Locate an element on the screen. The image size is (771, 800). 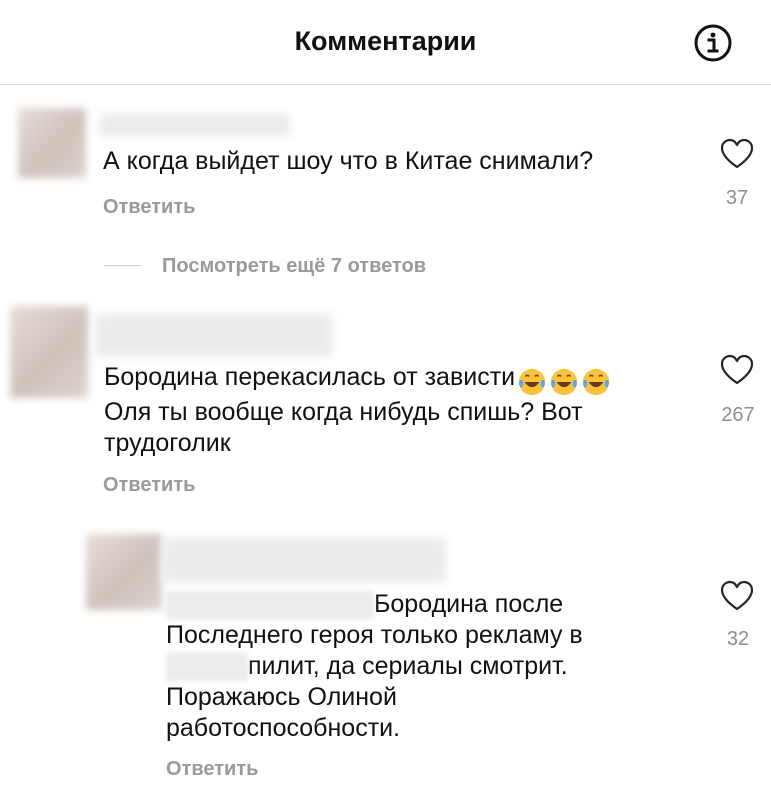
divider is located at coordinates (123, 265).